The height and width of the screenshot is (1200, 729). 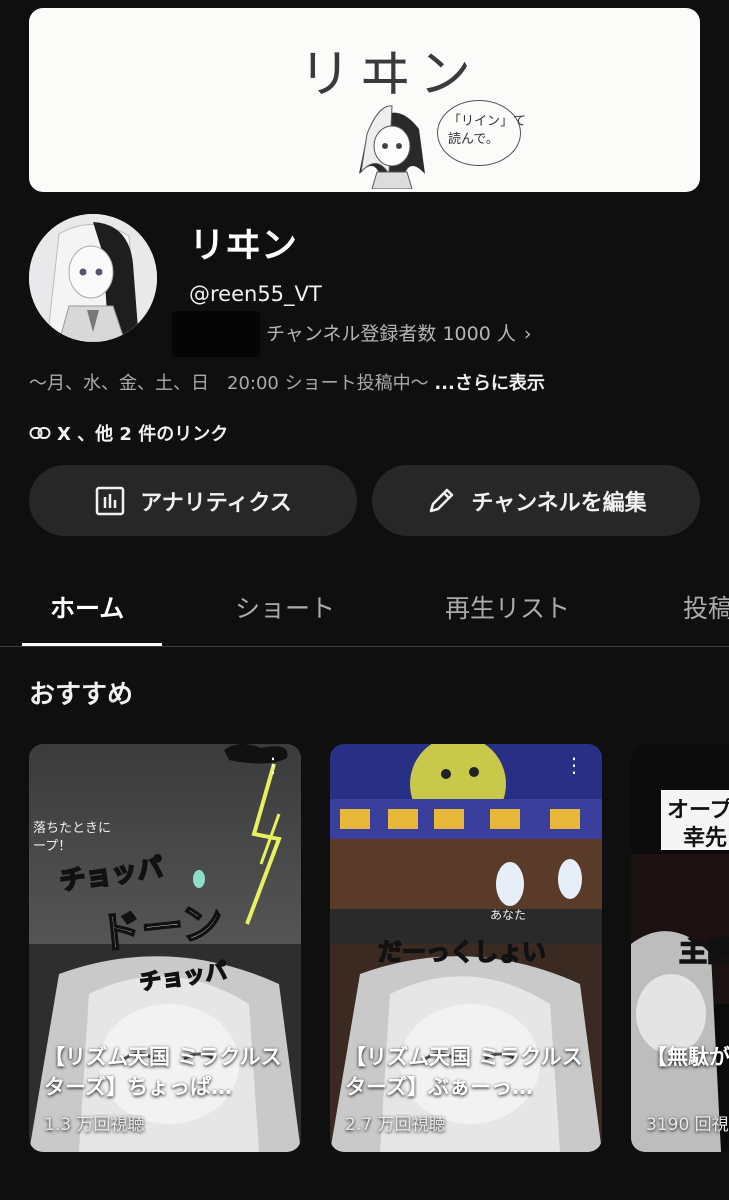 I want to click on tab-home: ホーム, so click(x=87, y=607).